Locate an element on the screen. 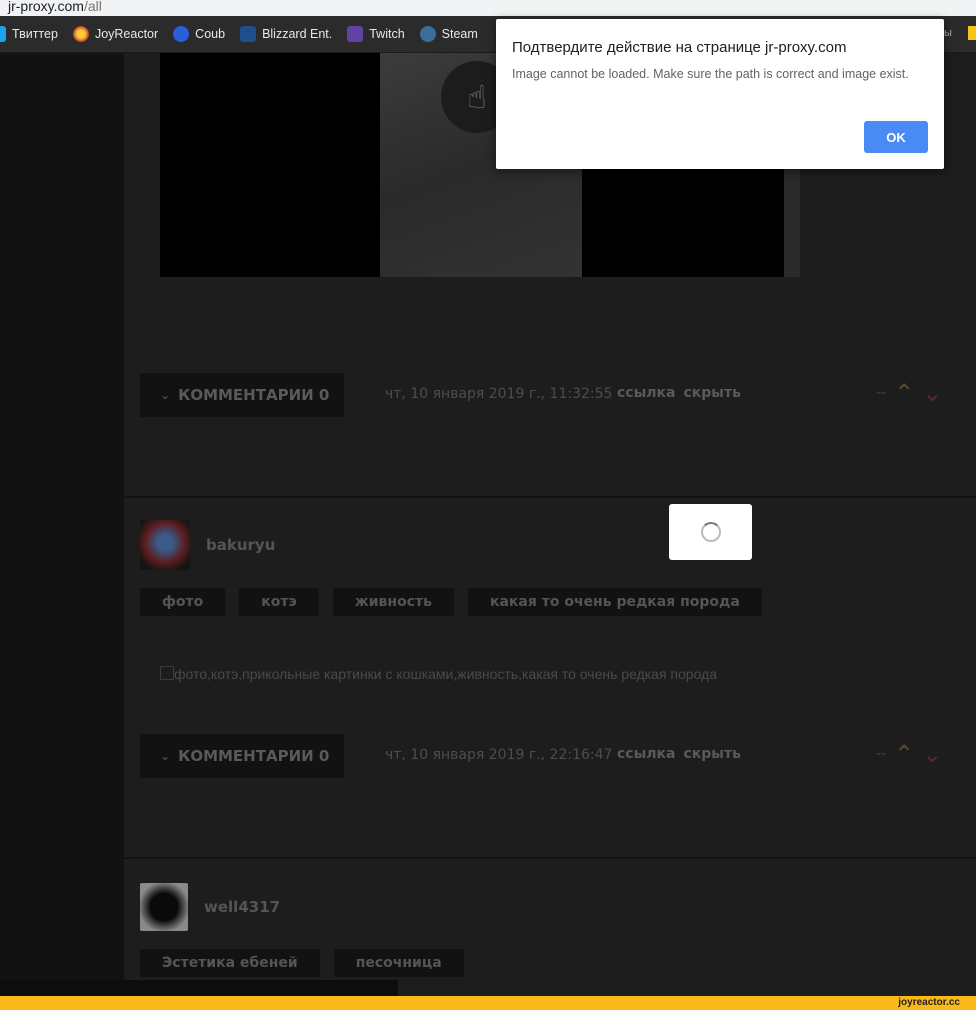 This screenshot has width=976, height=1010. bookmark-label: Twitch is located at coordinates (387, 34).